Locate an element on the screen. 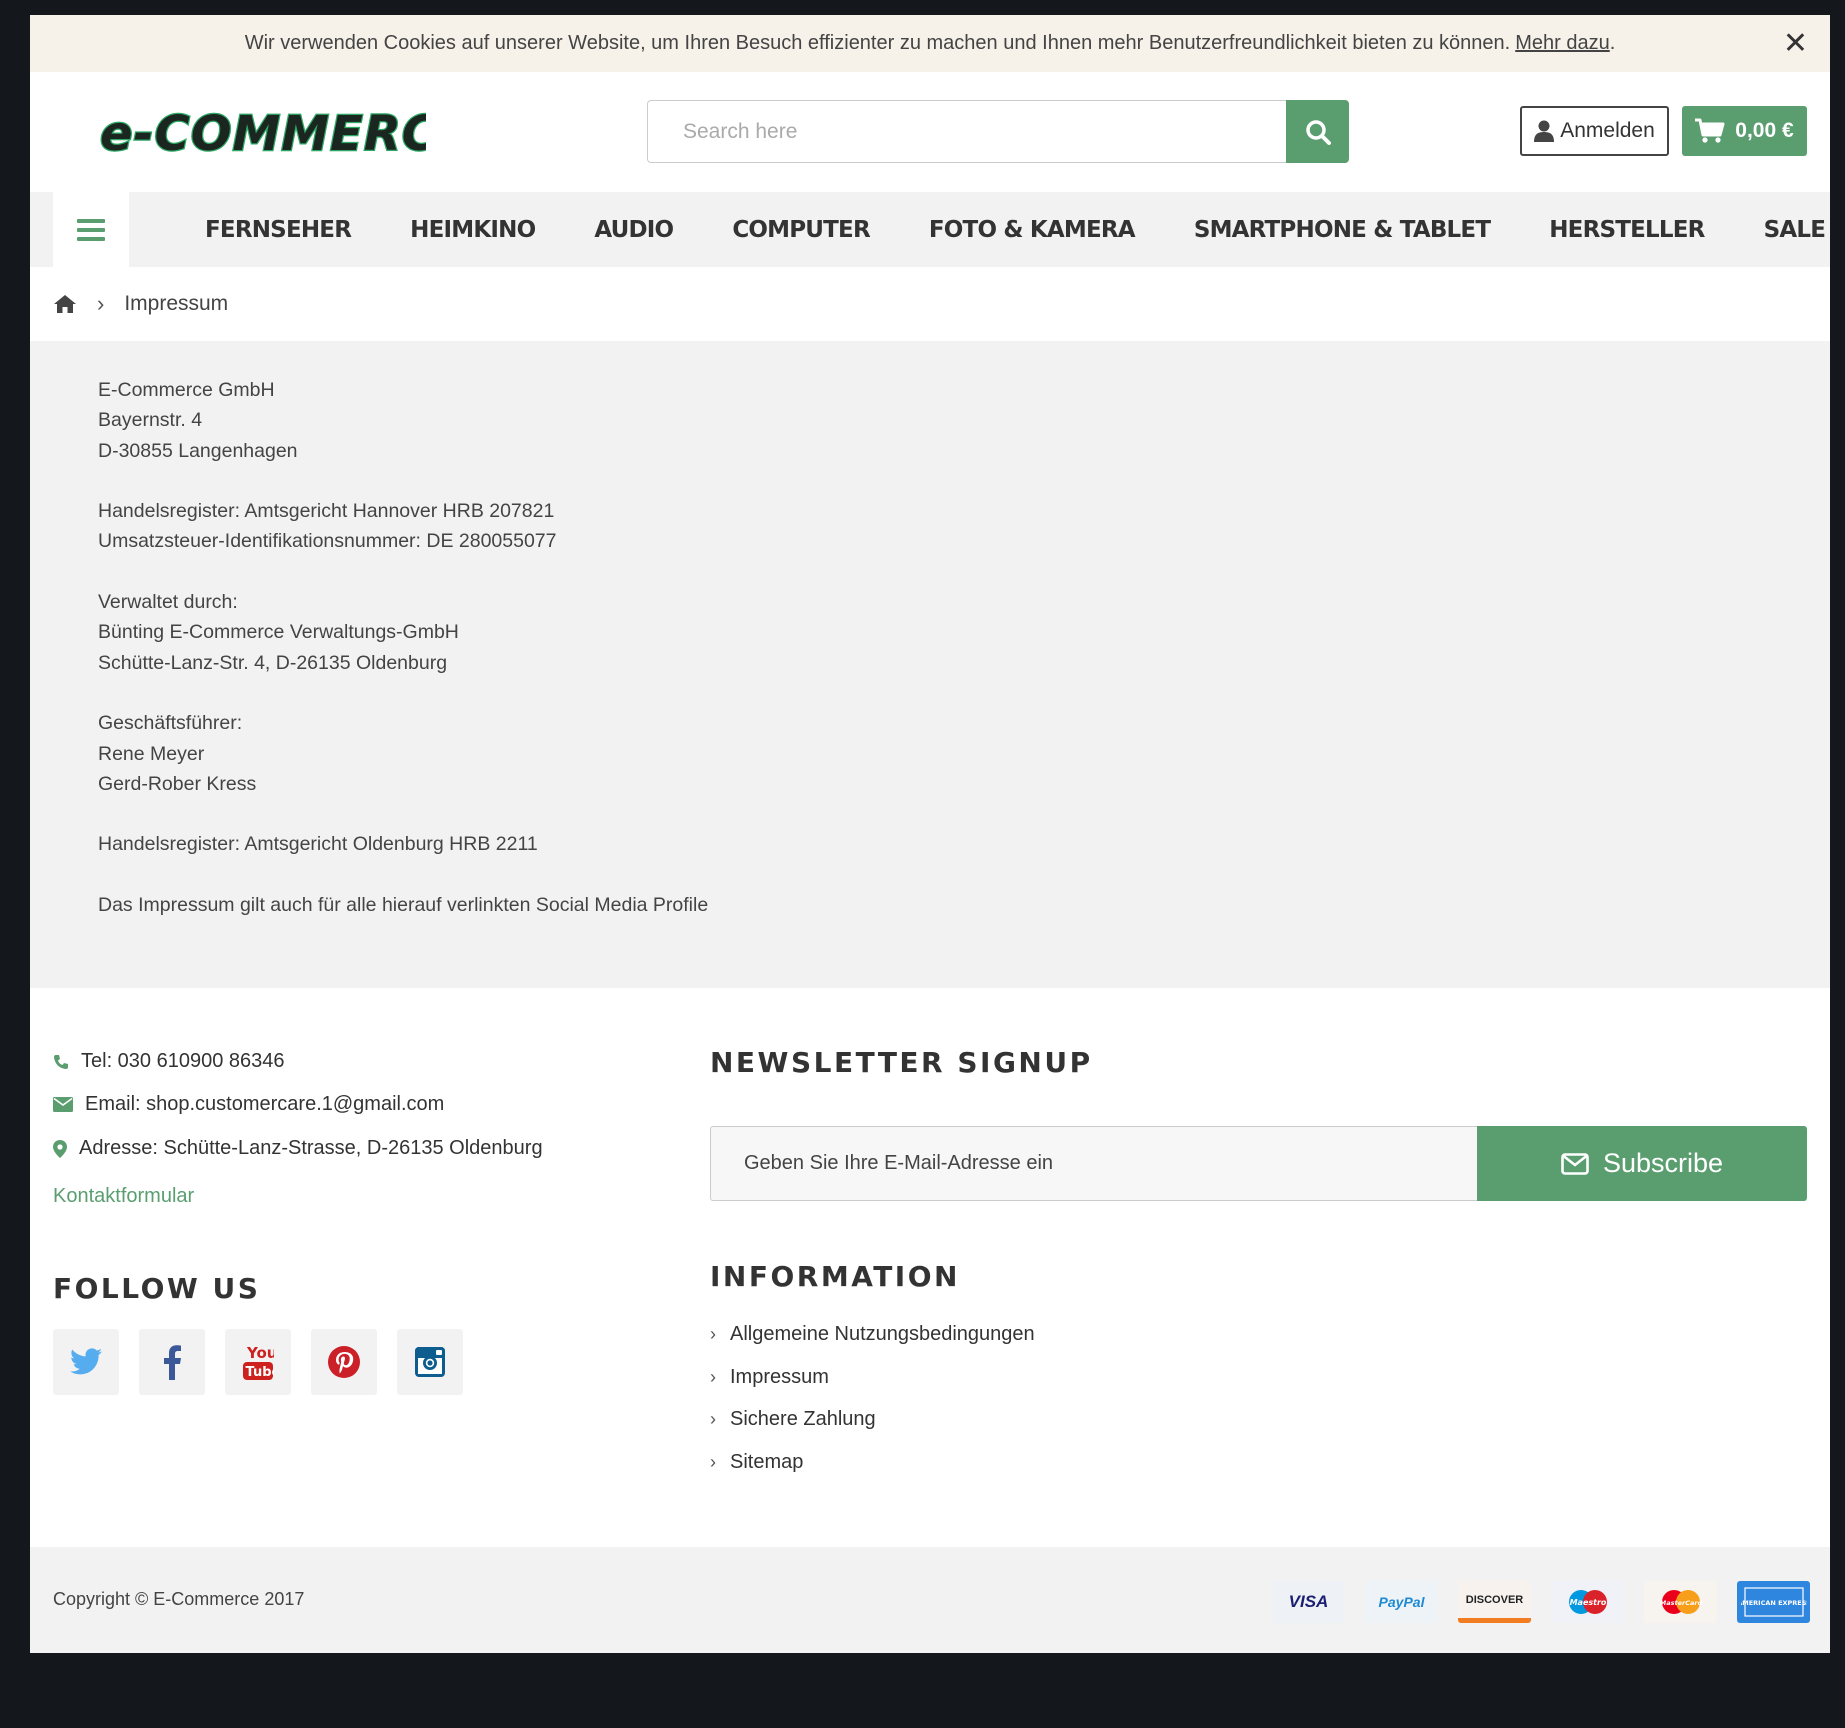  nav-item-sale: SALE is located at coordinates (1795, 230).